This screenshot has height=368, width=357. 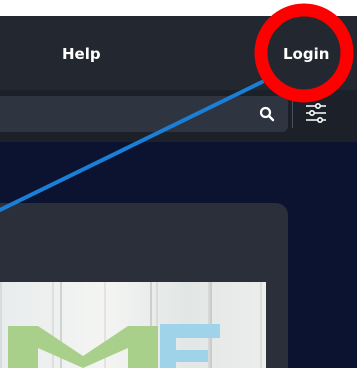 What do you see at coordinates (306, 54) in the screenshot?
I see `login-link: Login` at bounding box center [306, 54].